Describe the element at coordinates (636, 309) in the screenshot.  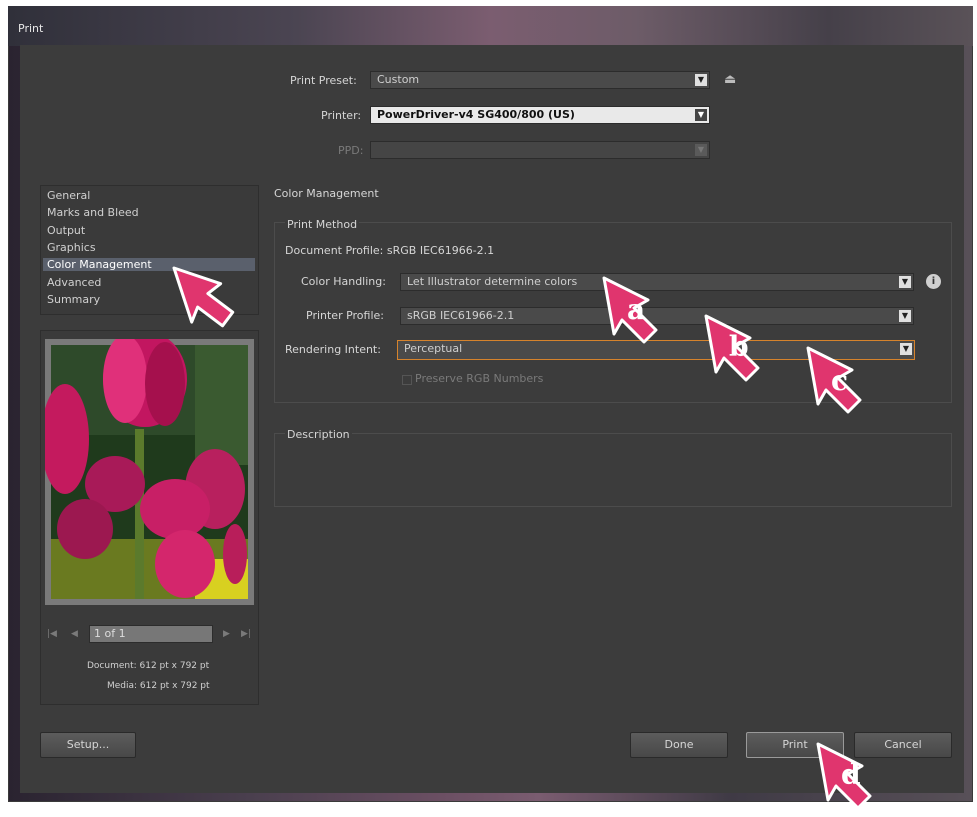
I see `marker-a: a` at that location.